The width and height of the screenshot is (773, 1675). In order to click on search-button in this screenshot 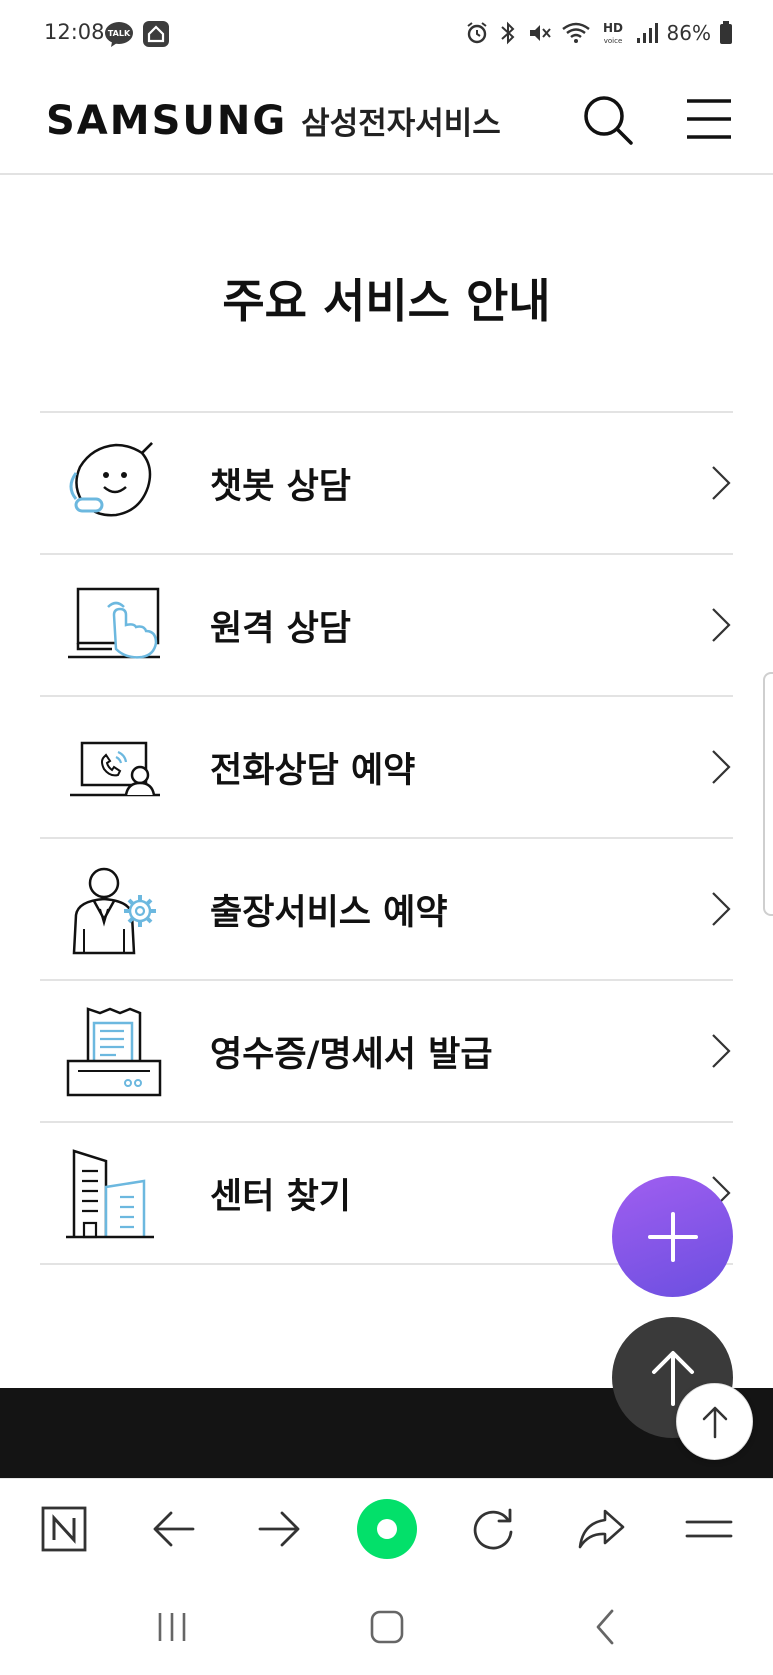, I will do `click(608, 120)`.